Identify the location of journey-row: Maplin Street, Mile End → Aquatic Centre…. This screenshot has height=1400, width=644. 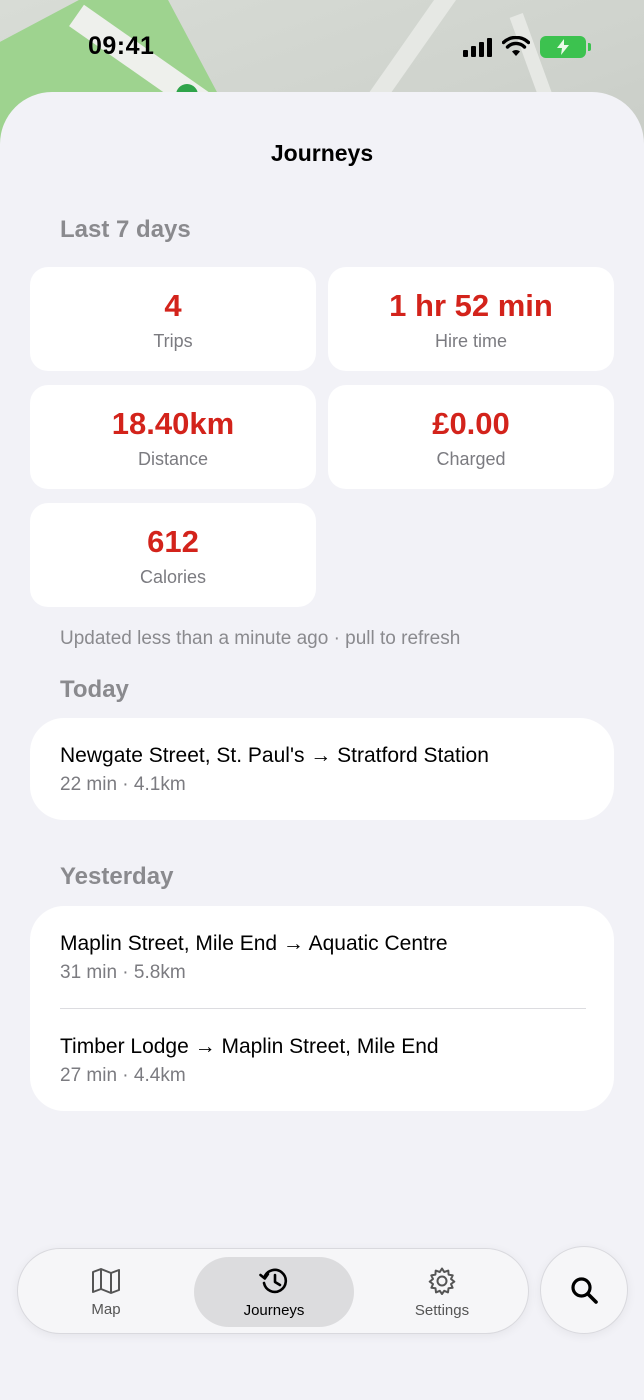
(322, 957).